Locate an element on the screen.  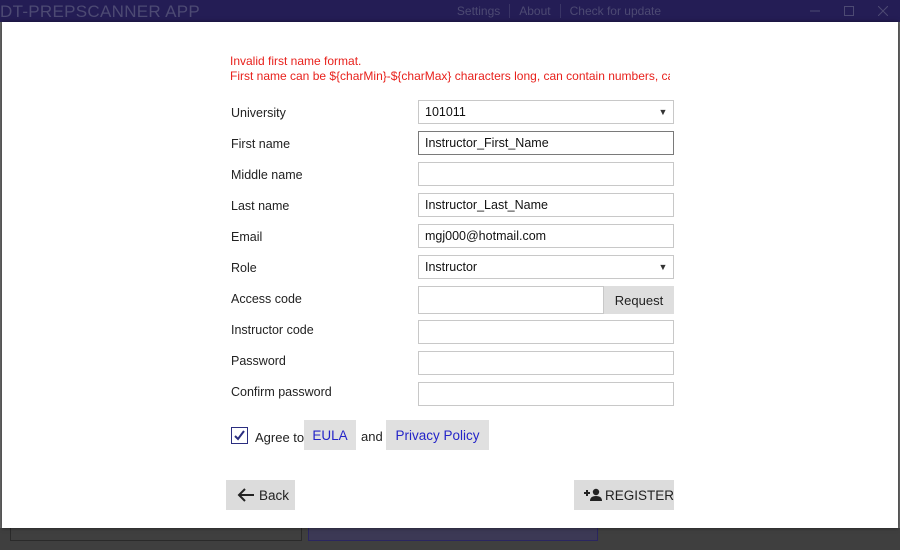
last-name-field: Instructor_Last_Name is located at coordinates (546, 205).